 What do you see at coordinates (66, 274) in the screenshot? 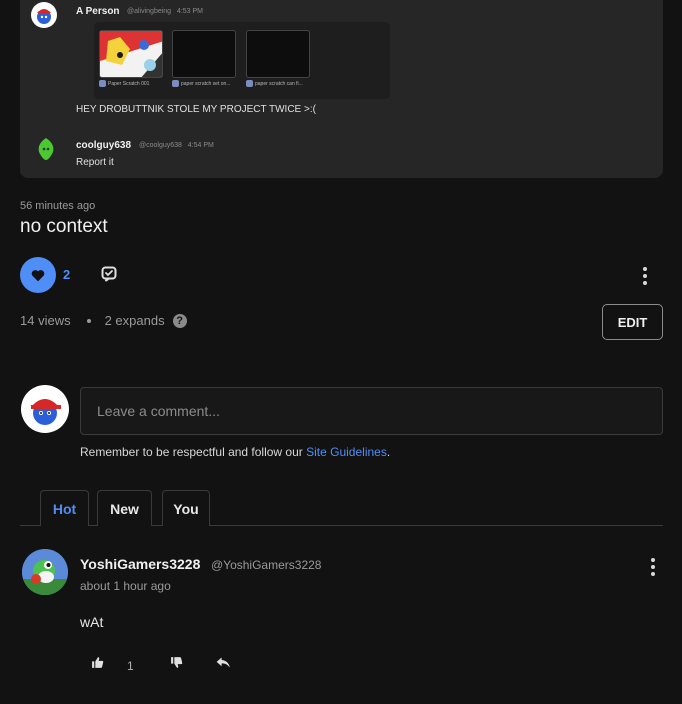
I see `like-count: 2` at bounding box center [66, 274].